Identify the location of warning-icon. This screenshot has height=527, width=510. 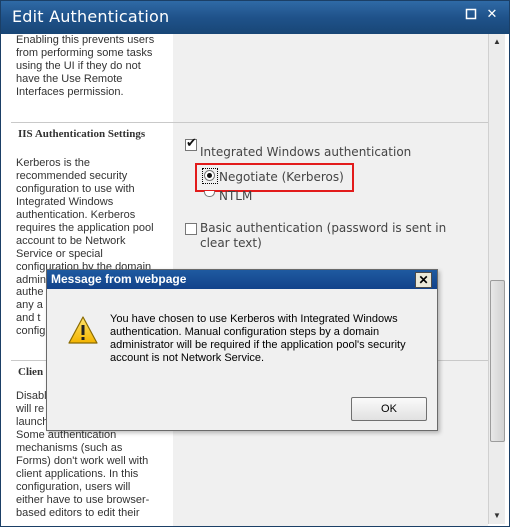
(83, 330).